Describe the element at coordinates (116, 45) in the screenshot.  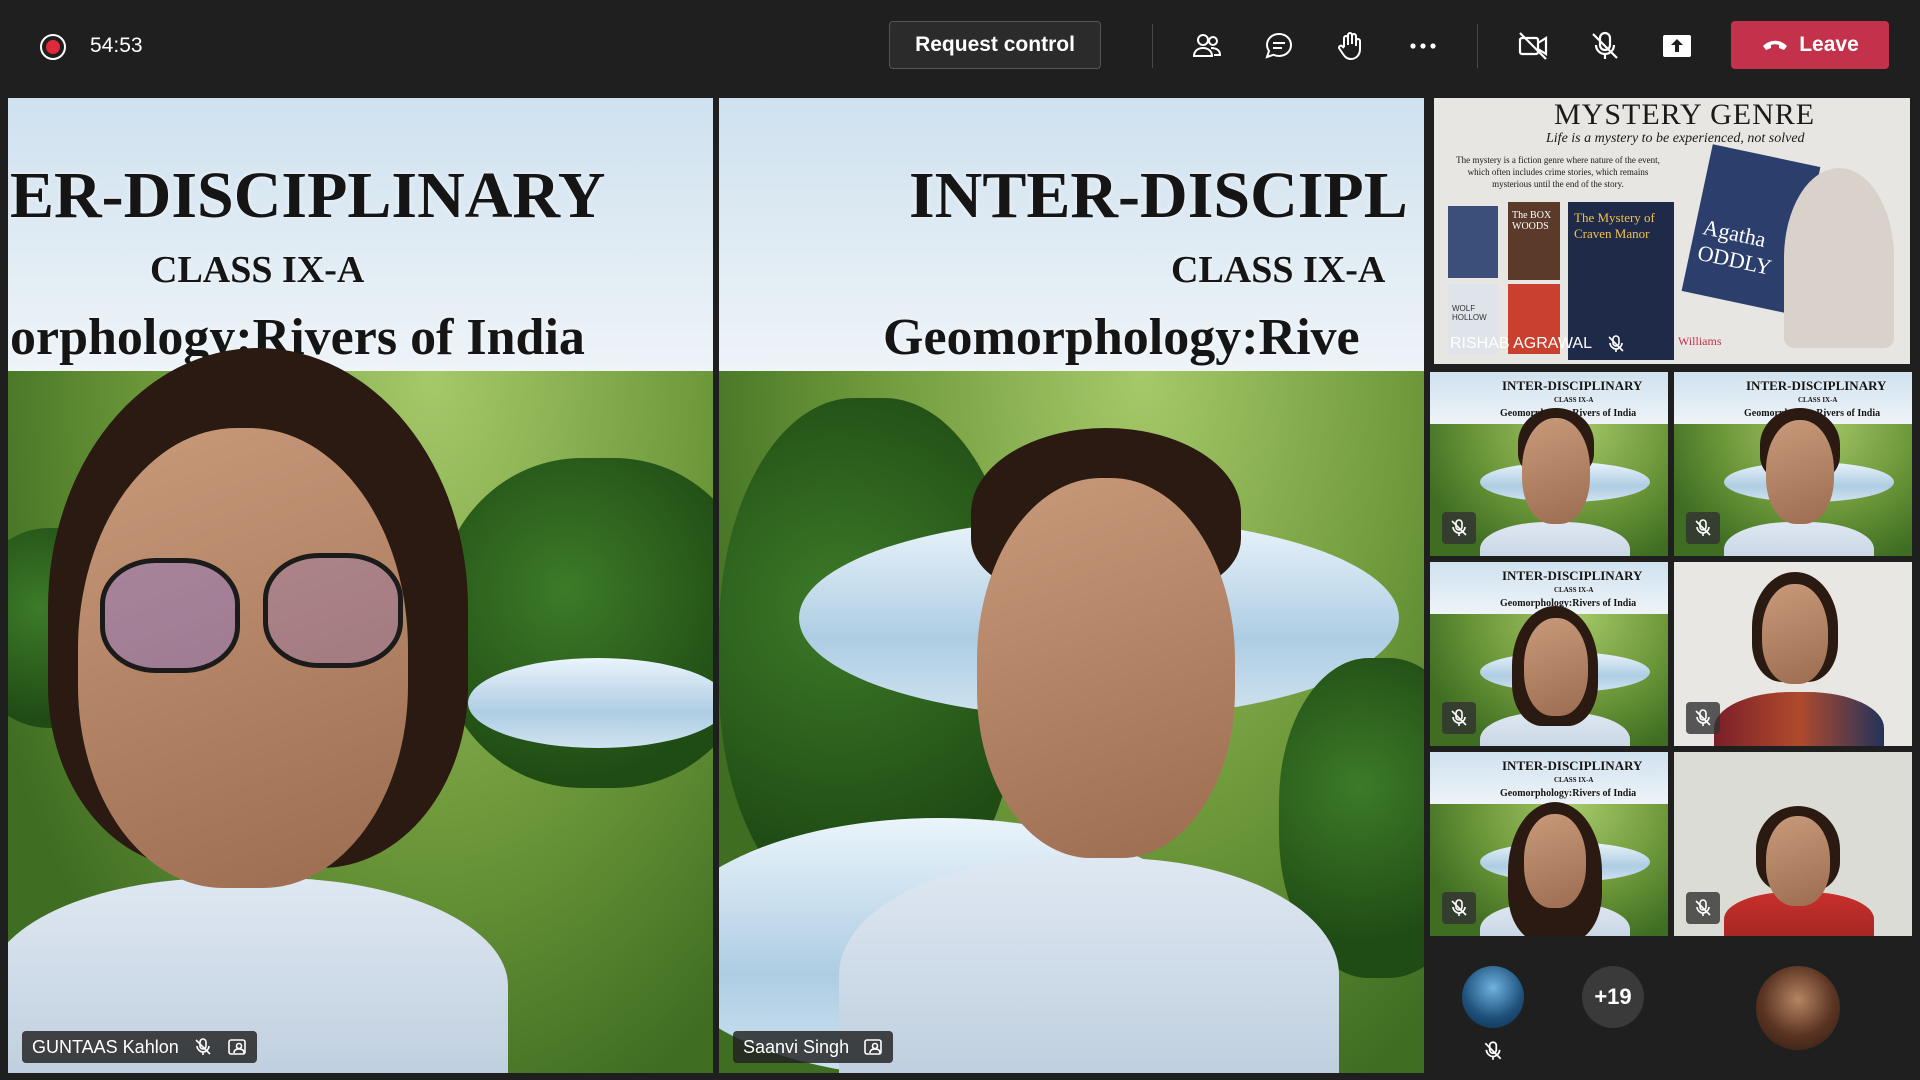
I see `meeting-timer: 54:53` at that location.